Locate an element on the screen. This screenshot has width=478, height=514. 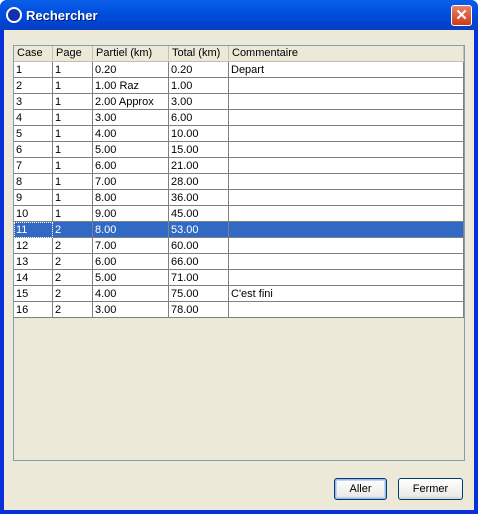
table-row: 16 2 3.00 78.00 is located at coordinates (239, 310).